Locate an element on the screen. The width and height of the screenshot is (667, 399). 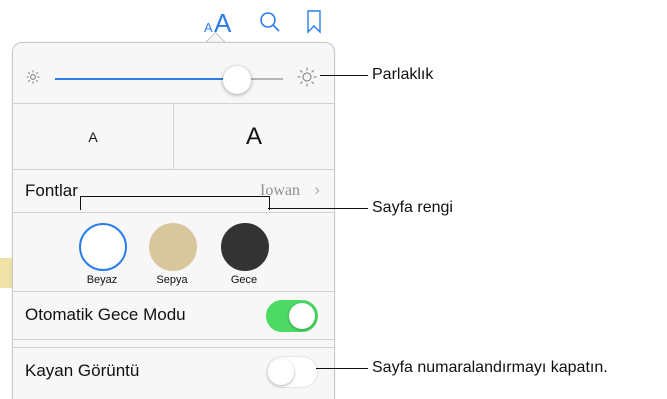
brightness-row is located at coordinates (173, 78).